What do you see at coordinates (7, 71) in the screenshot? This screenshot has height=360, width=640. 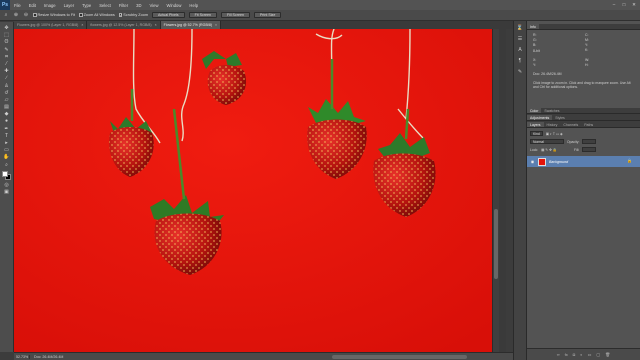 I see `healing-tool-icon: ✚` at bounding box center [7, 71].